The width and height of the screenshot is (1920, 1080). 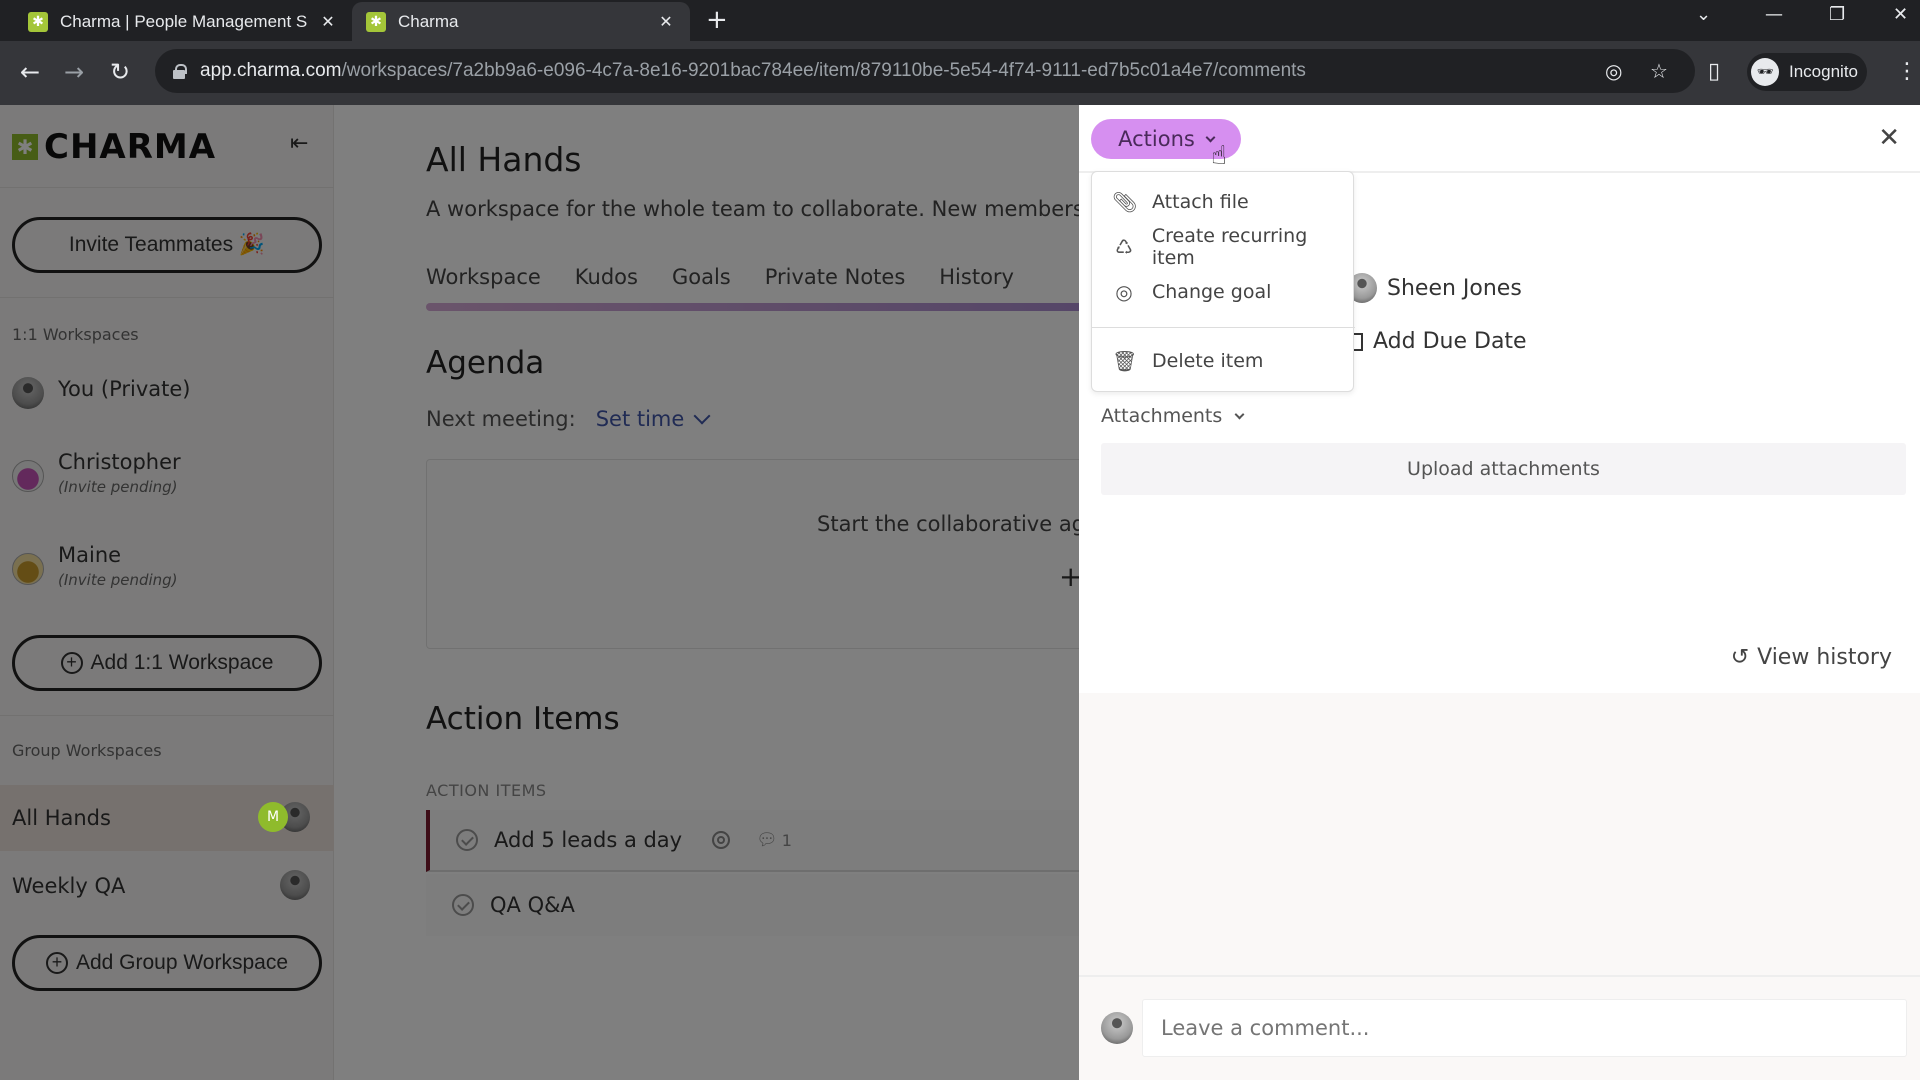 What do you see at coordinates (1714, 72) in the screenshot?
I see `side-panel-icon: ▯` at bounding box center [1714, 72].